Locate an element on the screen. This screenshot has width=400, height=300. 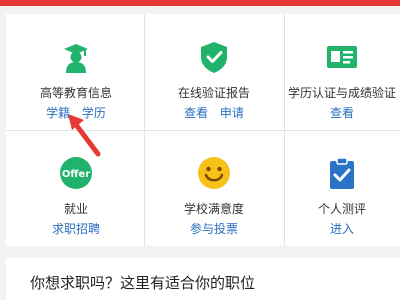
svg-text: Offer is located at coordinates (76, 174).